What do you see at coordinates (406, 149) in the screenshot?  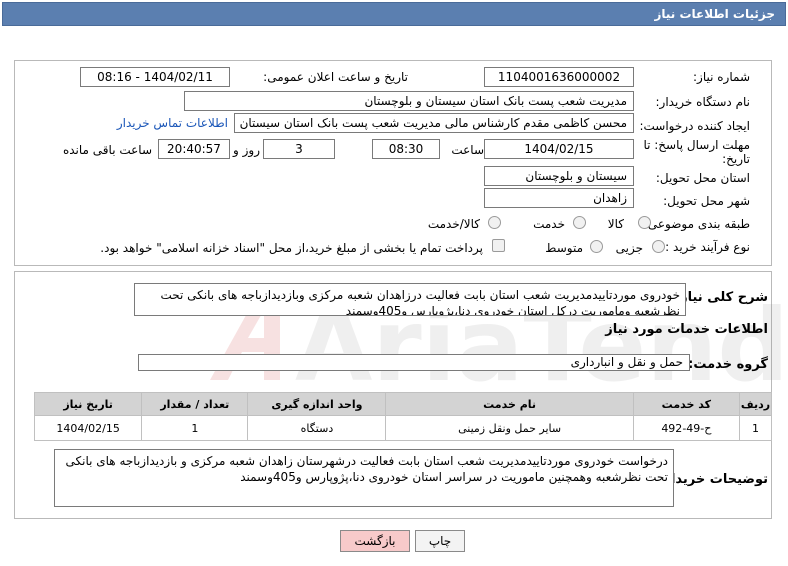 I see `deadline-time-field: 08:30` at bounding box center [406, 149].